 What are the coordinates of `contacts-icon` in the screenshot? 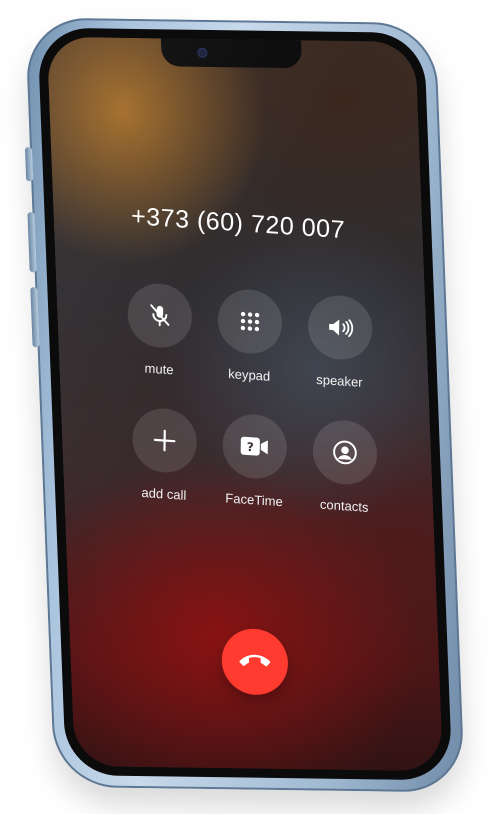 It's located at (345, 452).